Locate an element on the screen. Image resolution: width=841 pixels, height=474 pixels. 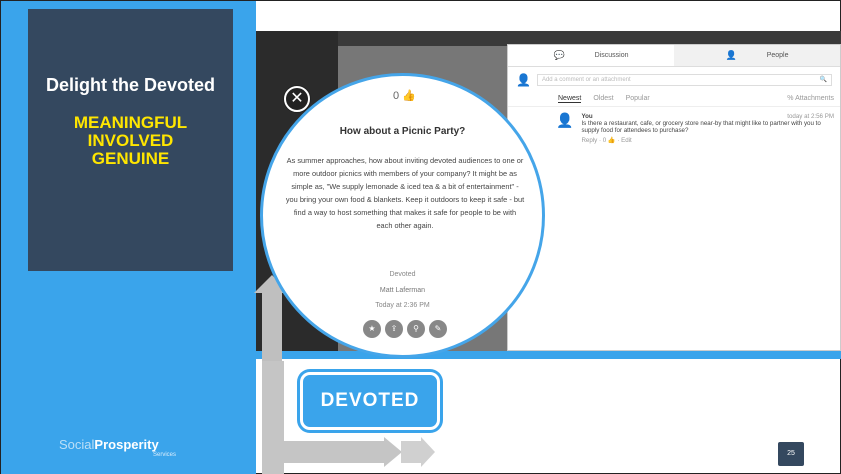
thumbs-up-icon: 👍 is located at coordinates (409, 96).